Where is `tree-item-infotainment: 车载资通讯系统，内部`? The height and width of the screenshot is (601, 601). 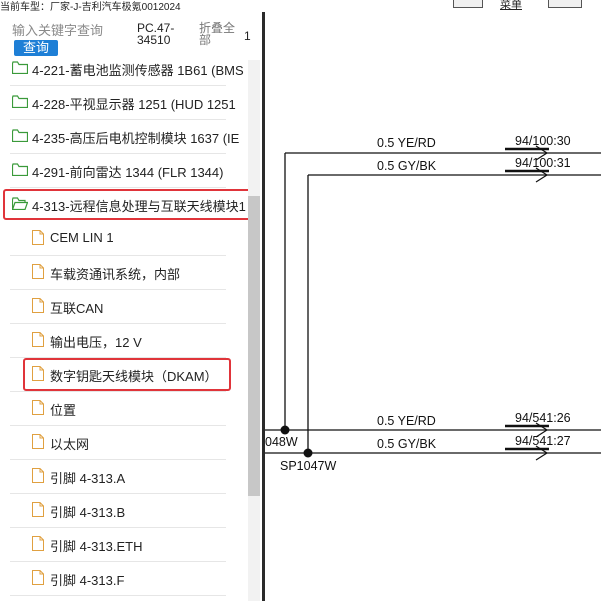
tree-item-infotainment: 车载资通讯系统，内部 is located at coordinates (124, 273).